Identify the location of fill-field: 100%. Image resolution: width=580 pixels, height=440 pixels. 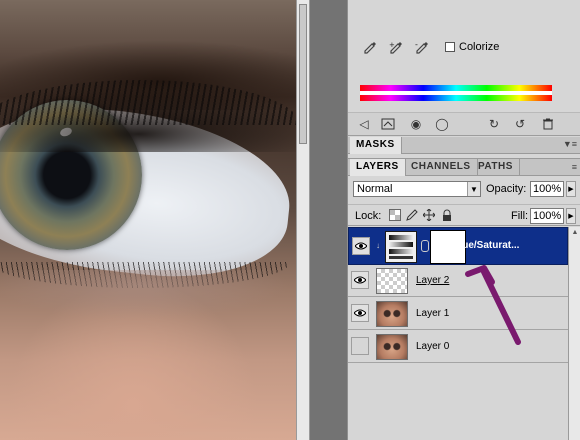
(547, 216).